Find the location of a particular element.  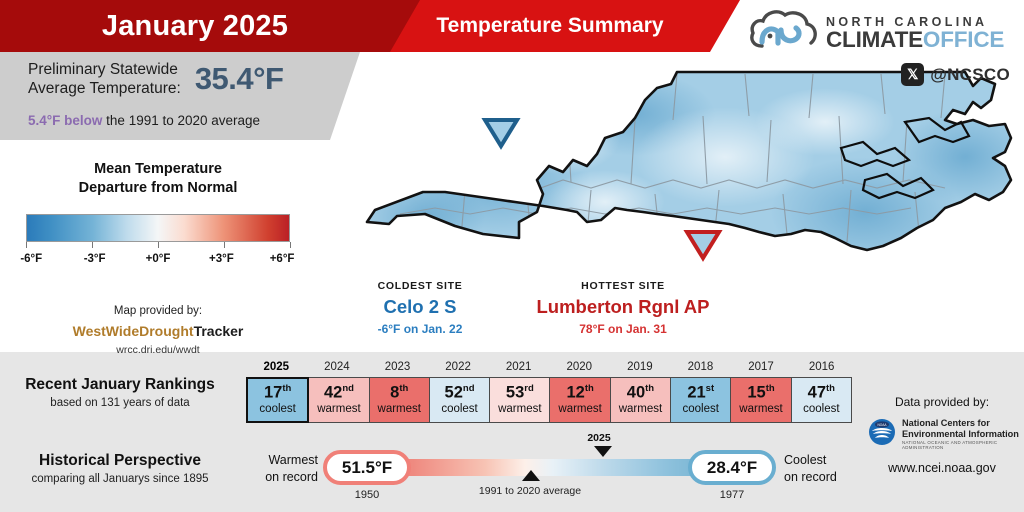

legend-tick-0: -6°F is located at coordinates (31, 259).